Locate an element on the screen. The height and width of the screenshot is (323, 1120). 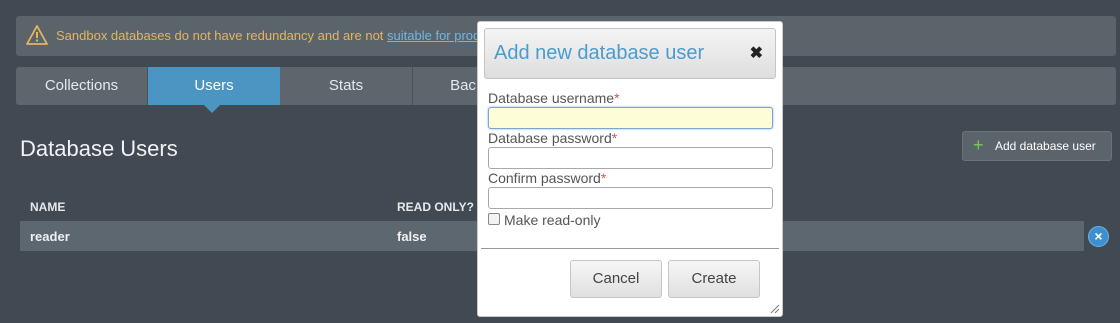
username-label-text: Database username is located at coordinates (551, 98).